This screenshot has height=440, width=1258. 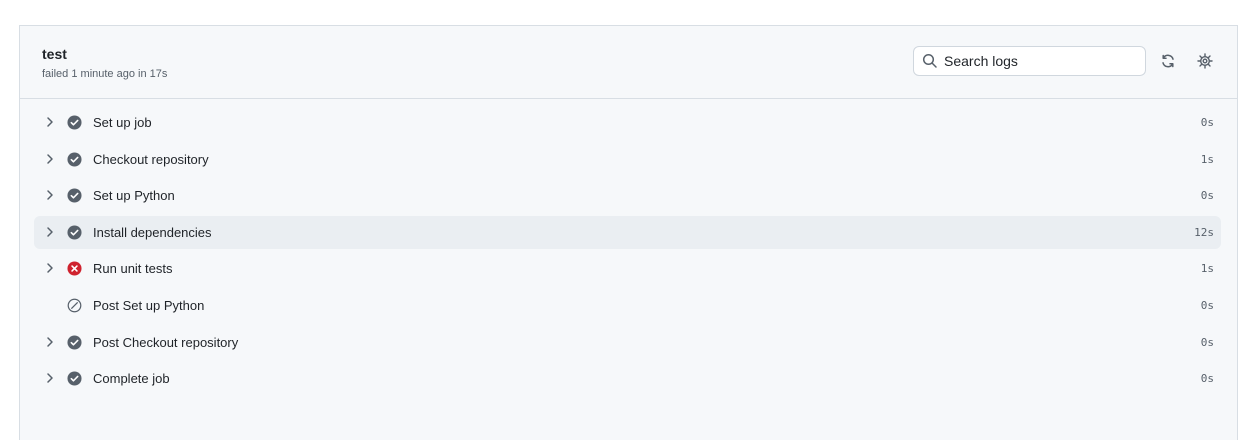 What do you see at coordinates (149, 305) in the screenshot?
I see `step-name: Post Set up Python` at bounding box center [149, 305].